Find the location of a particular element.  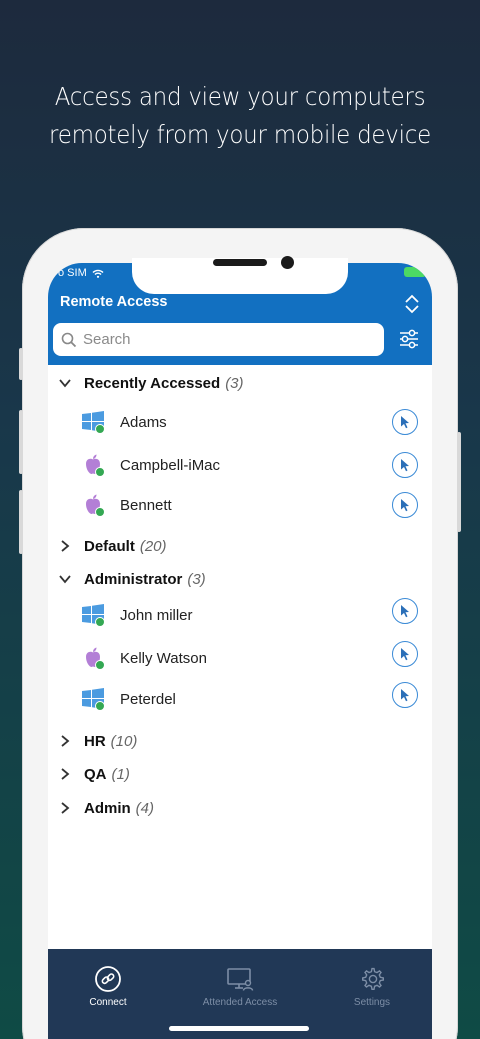

monitor-user-icon is located at coordinates (240, 979).